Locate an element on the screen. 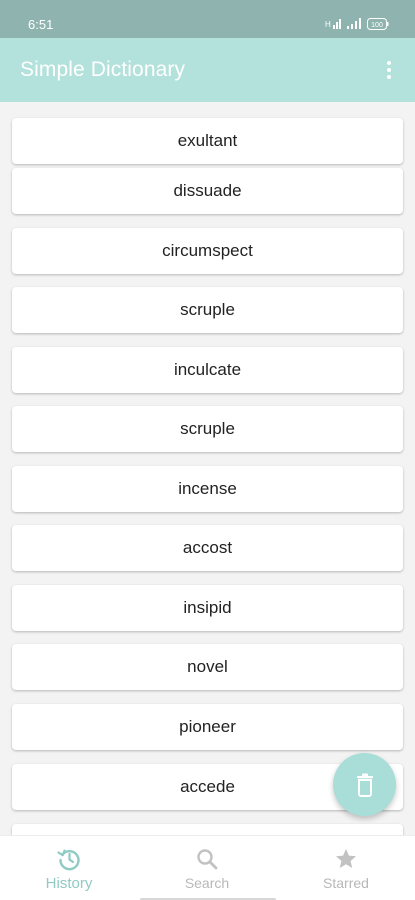 This screenshot has height=900, width=415. star-icon is located at coordinates (346, 858).